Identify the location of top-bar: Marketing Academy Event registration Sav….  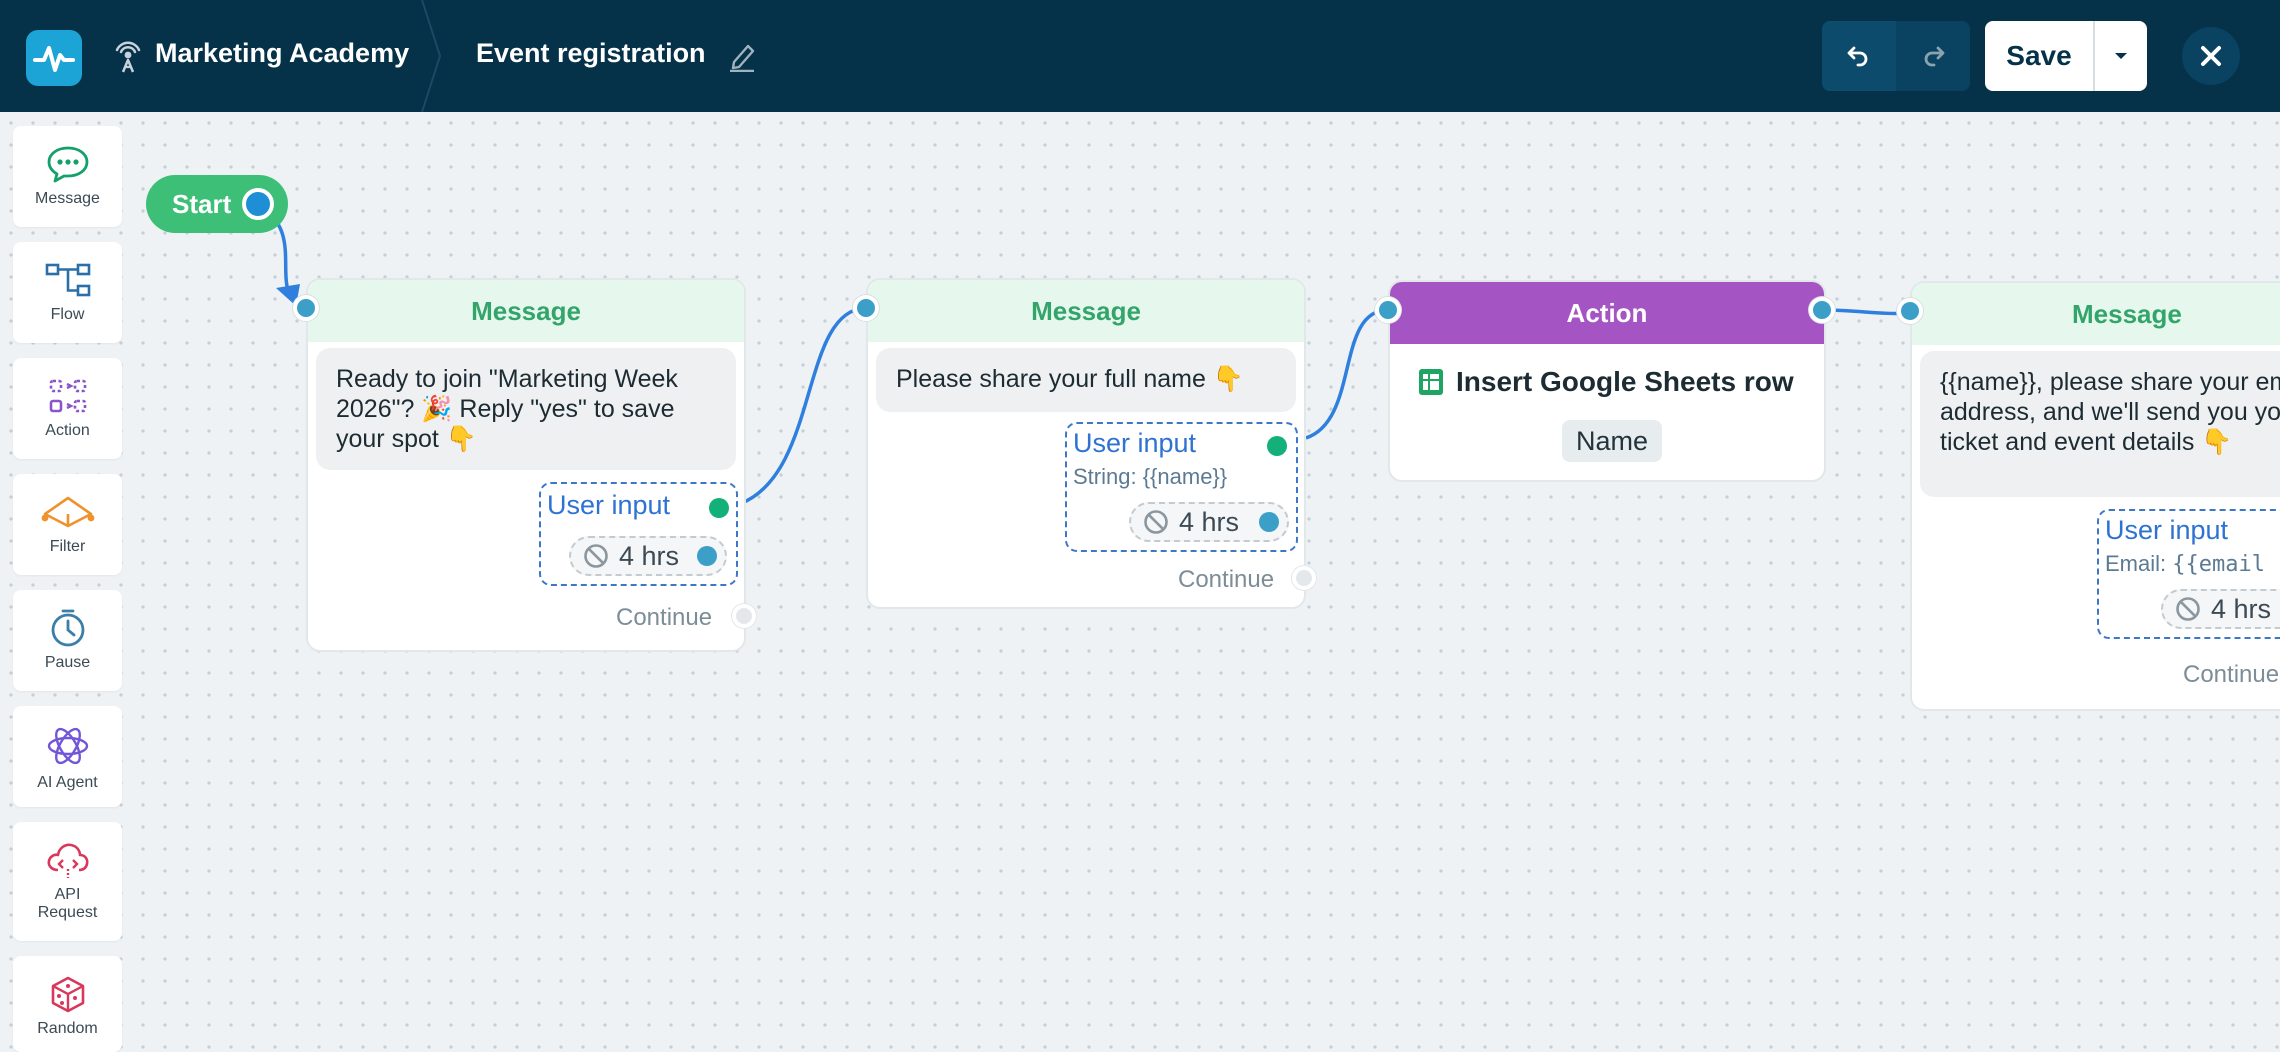
(1140, 56).